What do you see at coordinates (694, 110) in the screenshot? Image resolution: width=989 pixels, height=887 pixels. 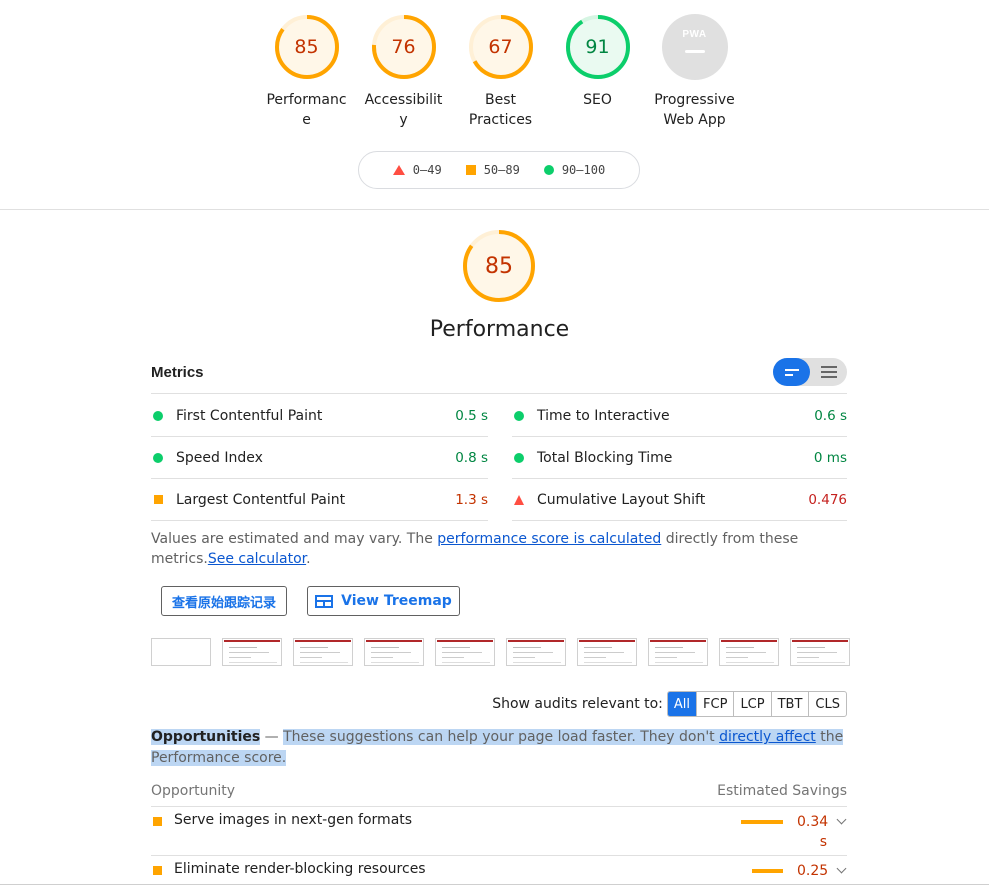 I see `pwa-label: Progressive Web App` at bounding box center [694, 110].